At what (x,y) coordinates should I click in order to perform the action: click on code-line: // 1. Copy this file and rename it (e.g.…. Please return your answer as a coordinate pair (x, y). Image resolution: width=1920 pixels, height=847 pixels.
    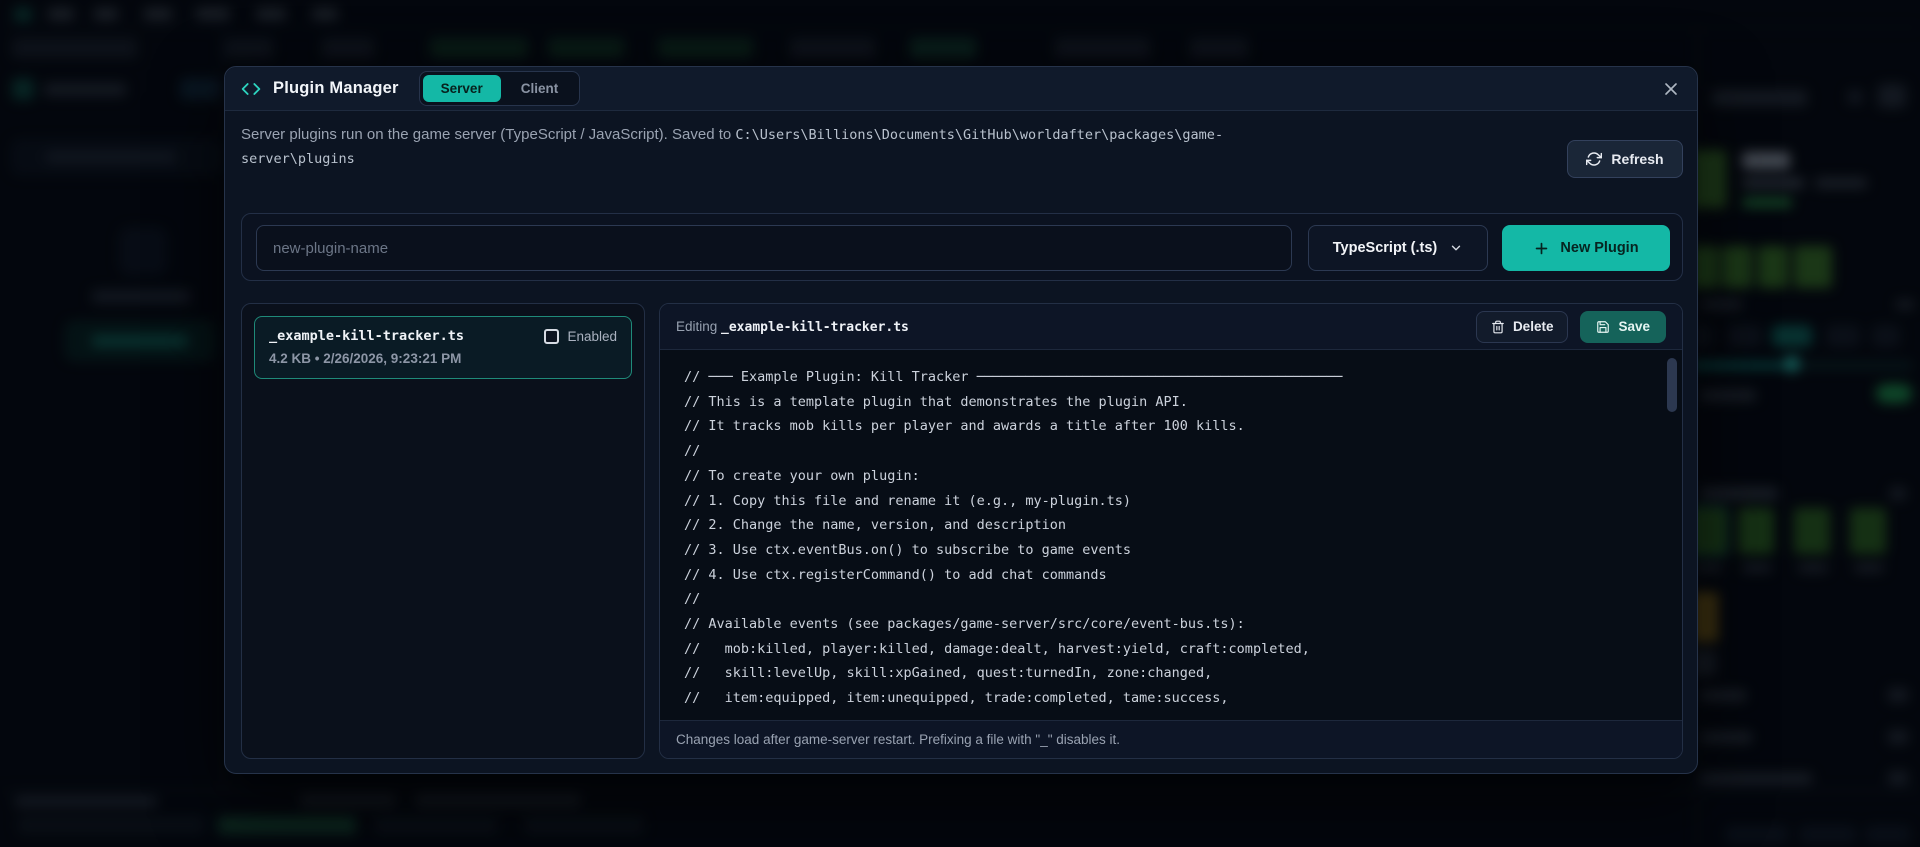
    Looking at the image, I should click on (908, 500).